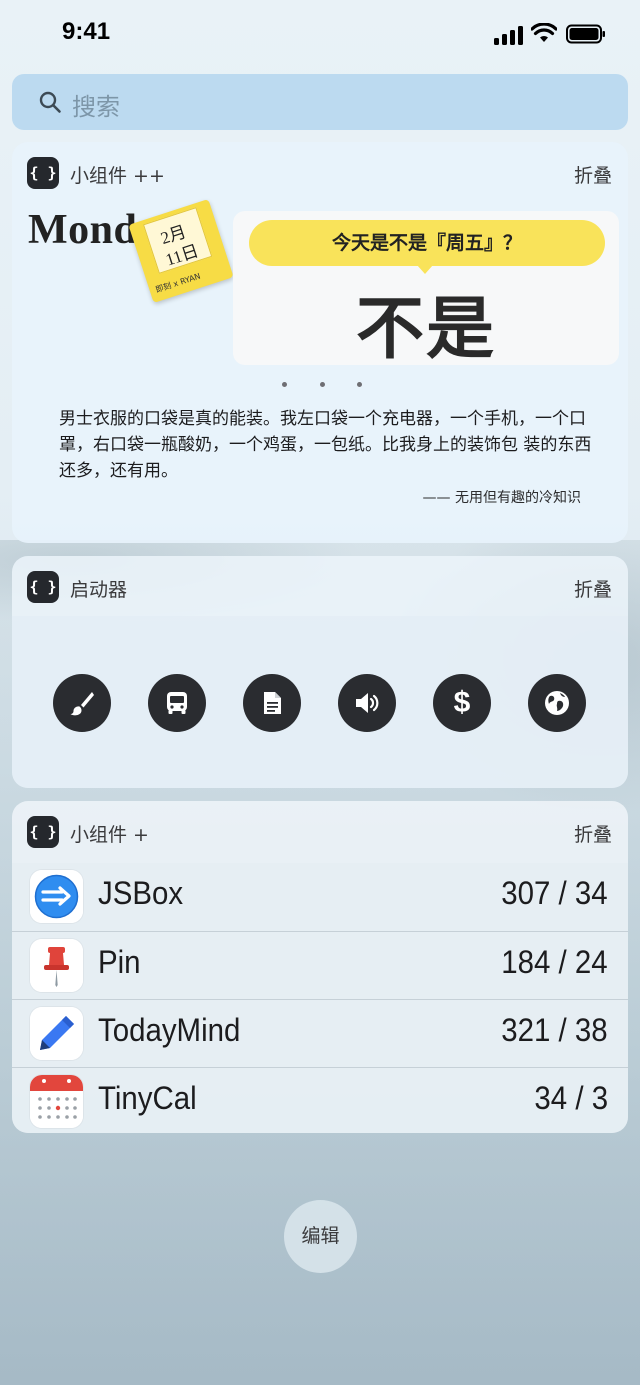  I want to click on widget-header: { } 小组件 + 折叠, so click(320, 831).